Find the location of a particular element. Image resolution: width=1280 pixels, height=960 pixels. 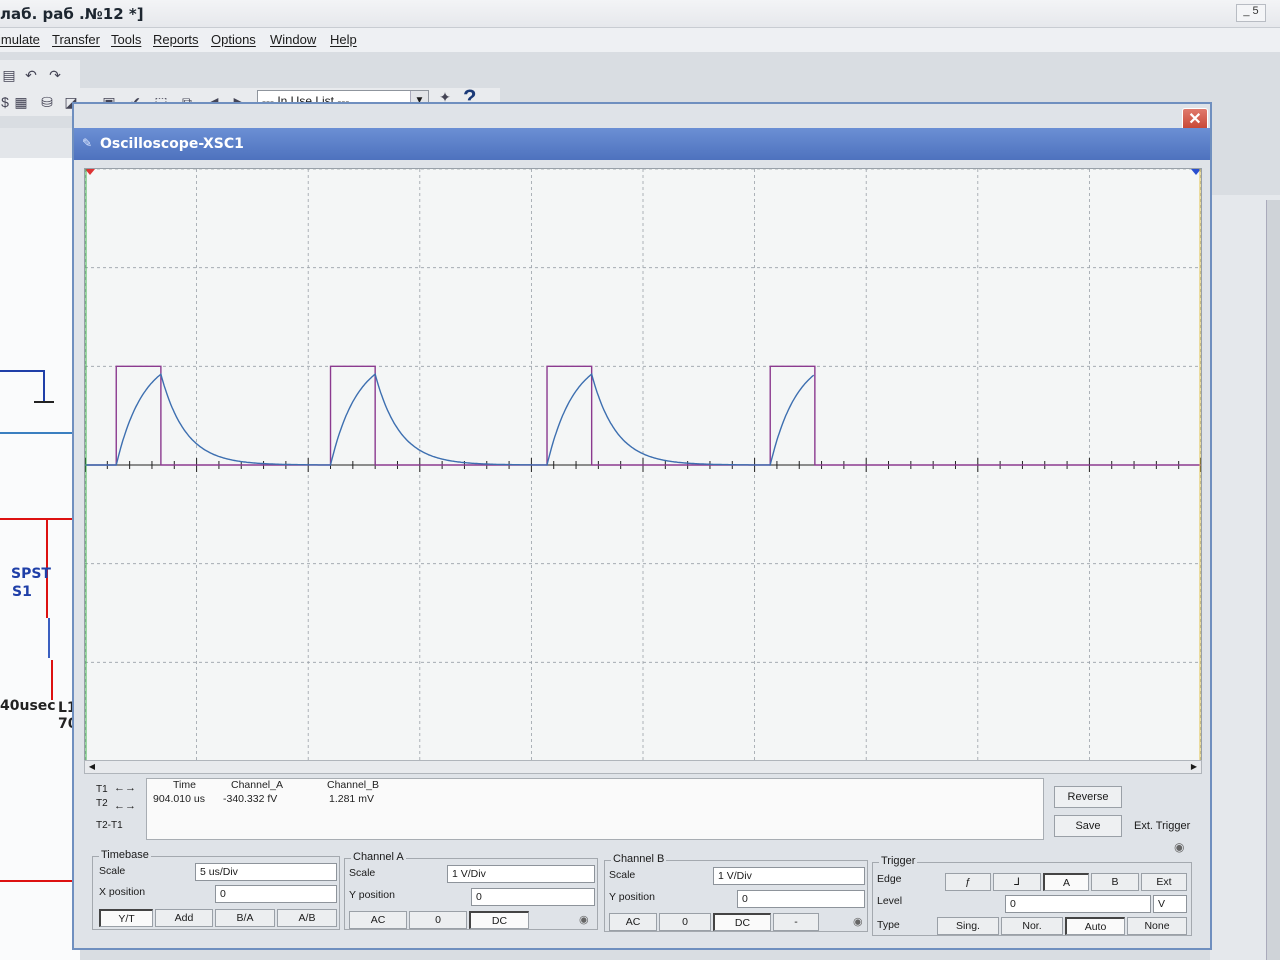

header-time: Time is located at coordinates (184, 785).